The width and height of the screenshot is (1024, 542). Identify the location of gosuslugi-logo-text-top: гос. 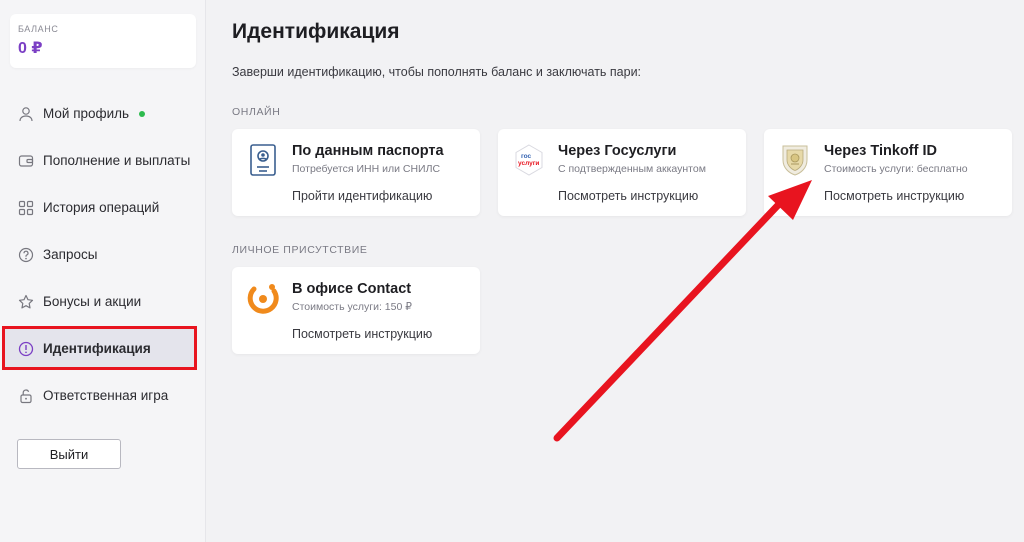
(526, 156).